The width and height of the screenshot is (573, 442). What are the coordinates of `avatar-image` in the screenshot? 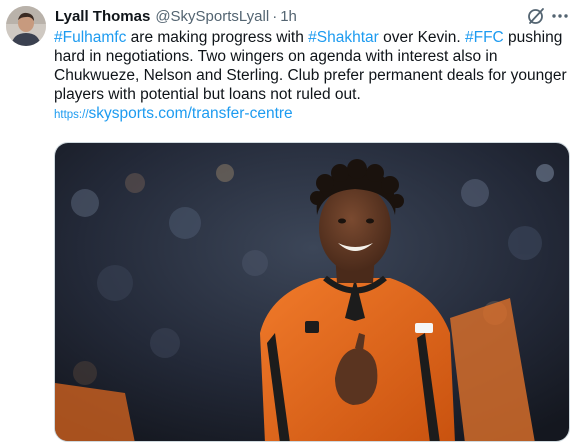 It's located at (26, 26).